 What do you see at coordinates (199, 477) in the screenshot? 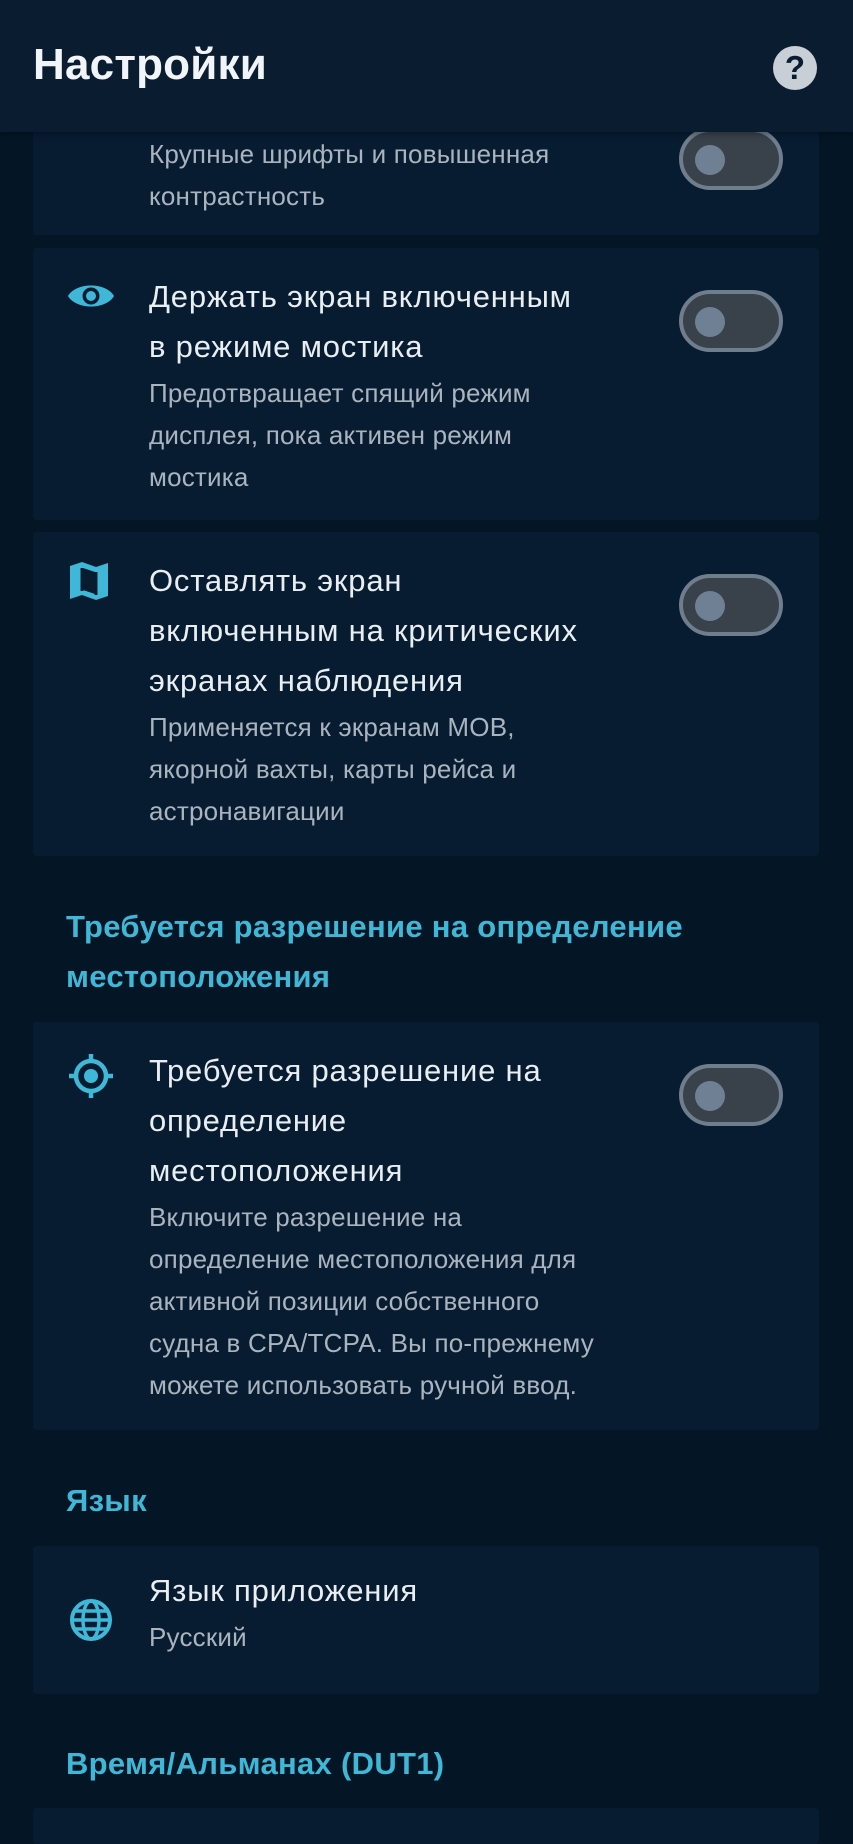
I see `setting-subtitle-line: мостика` at bounding box center [199, 477].